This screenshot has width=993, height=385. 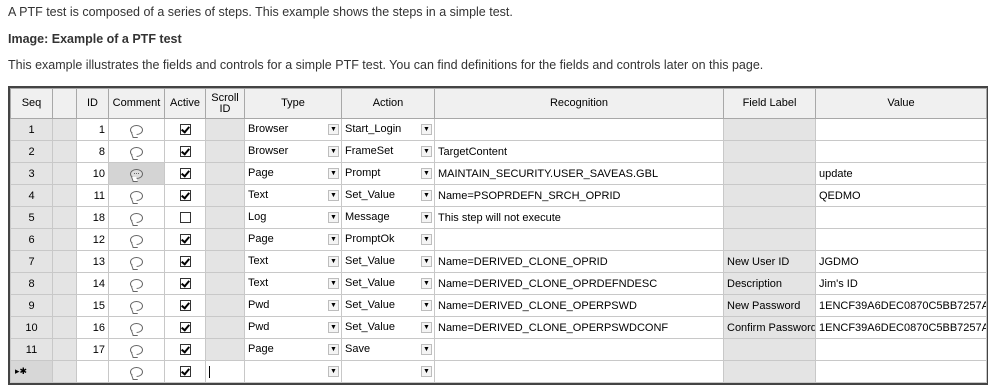 I want to click on type-dropdown: Pwd ▼, so click(x=293, y=328).